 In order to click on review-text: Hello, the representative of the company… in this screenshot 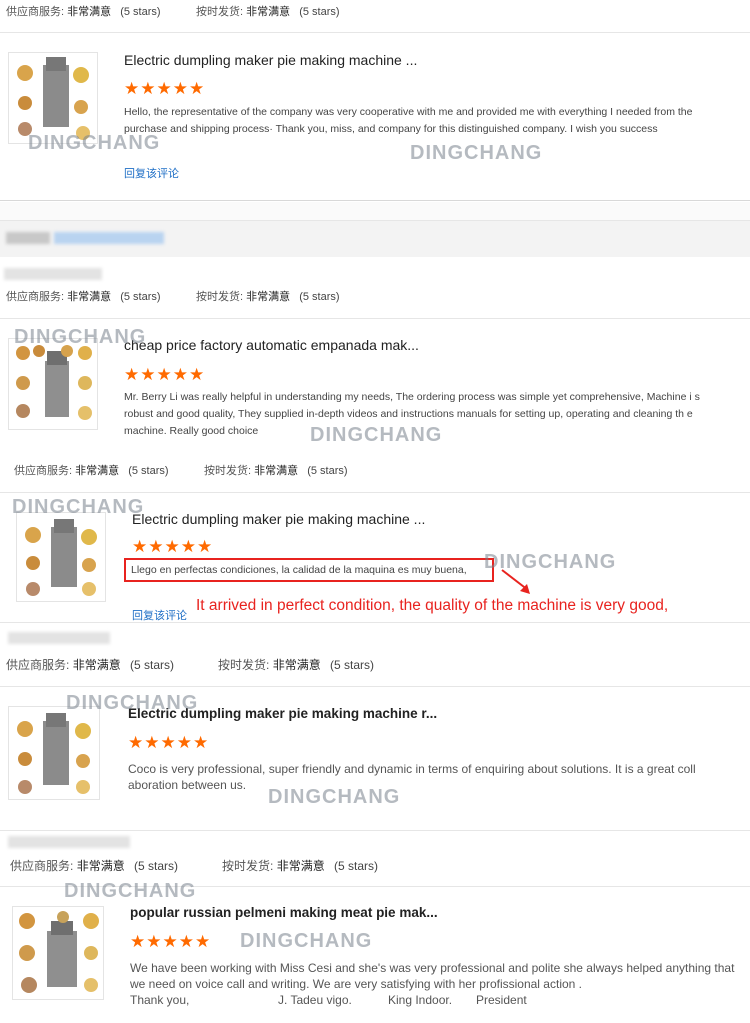, I will do `click(408, 120)`.